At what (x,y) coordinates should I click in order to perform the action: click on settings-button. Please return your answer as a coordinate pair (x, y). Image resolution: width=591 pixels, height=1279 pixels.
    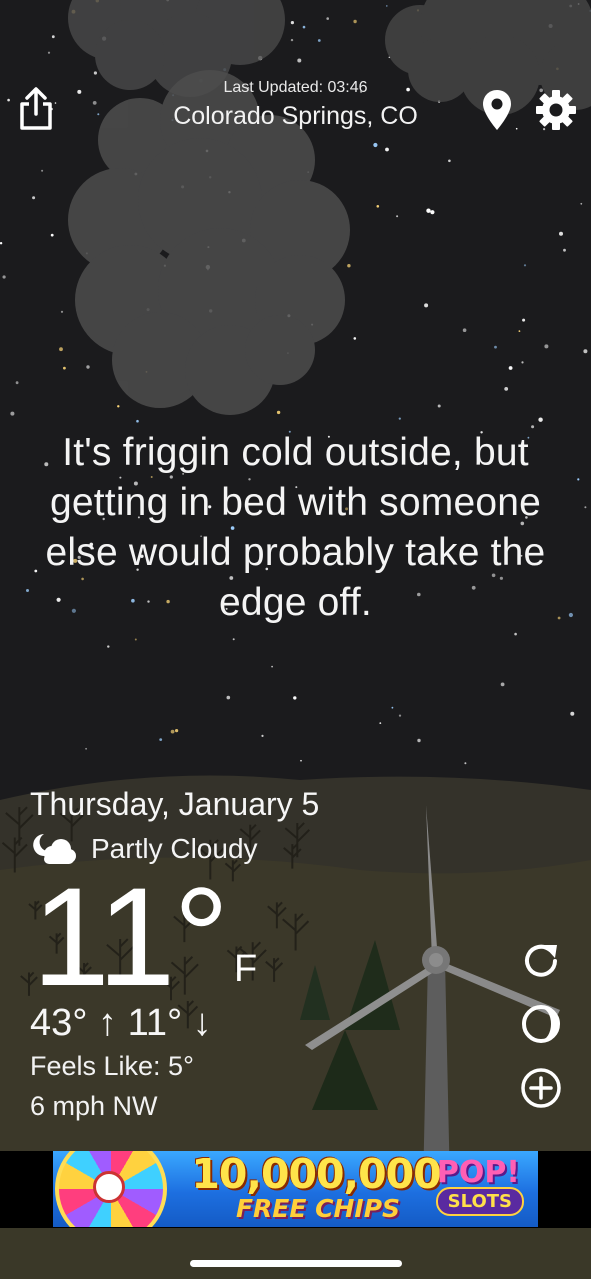
    Looking at the image, I should click on (556, 110).